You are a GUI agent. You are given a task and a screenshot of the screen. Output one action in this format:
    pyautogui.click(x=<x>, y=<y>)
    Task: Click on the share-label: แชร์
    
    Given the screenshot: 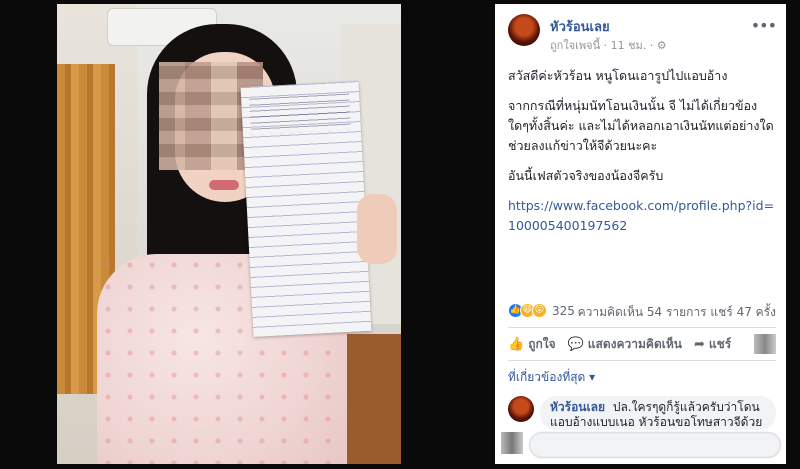 What is the action you would take?
    pyautogui.click(x=720, y=343)
    